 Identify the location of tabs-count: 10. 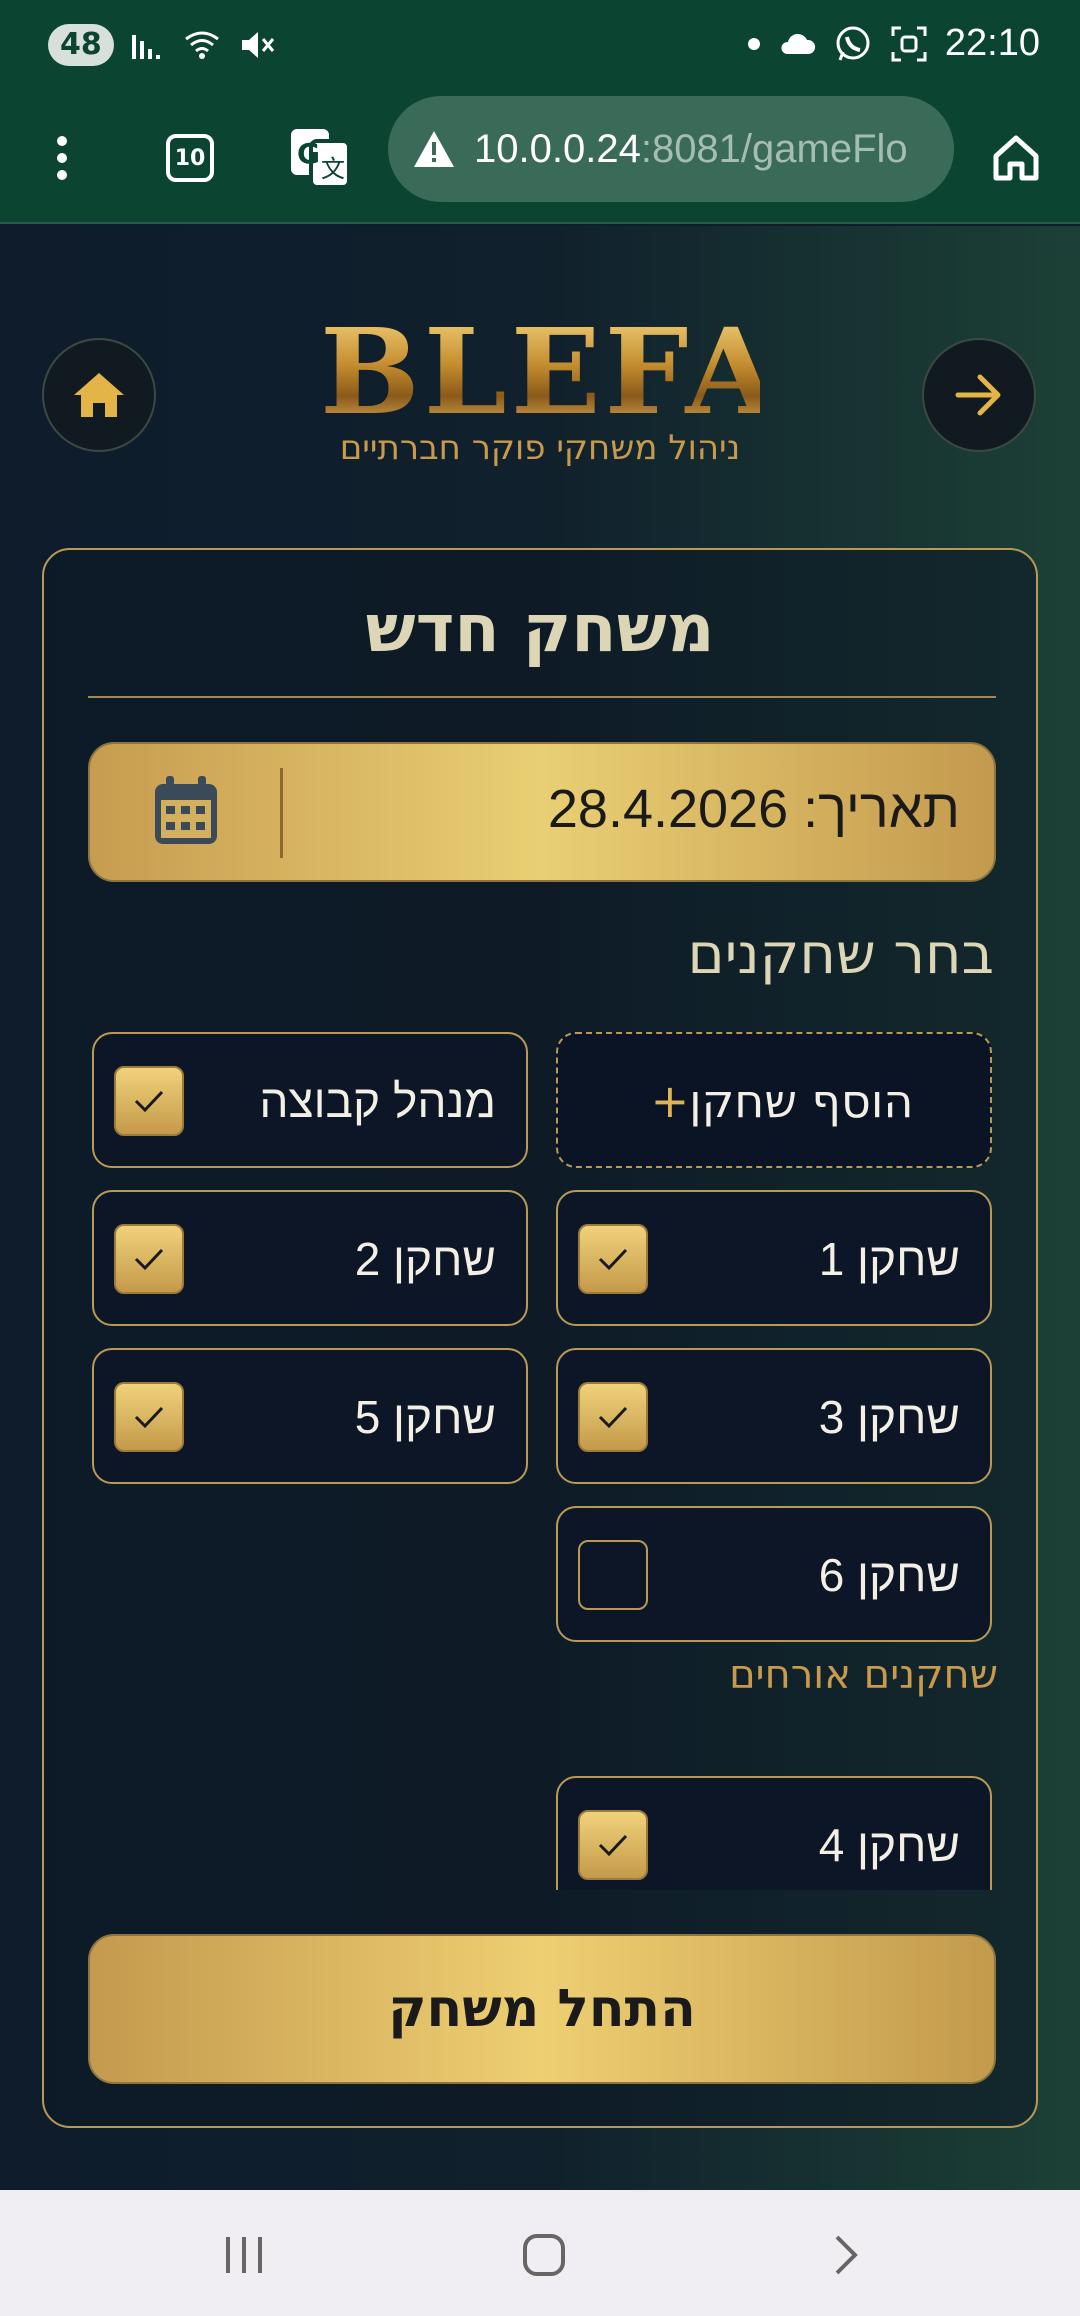
(190, 158).